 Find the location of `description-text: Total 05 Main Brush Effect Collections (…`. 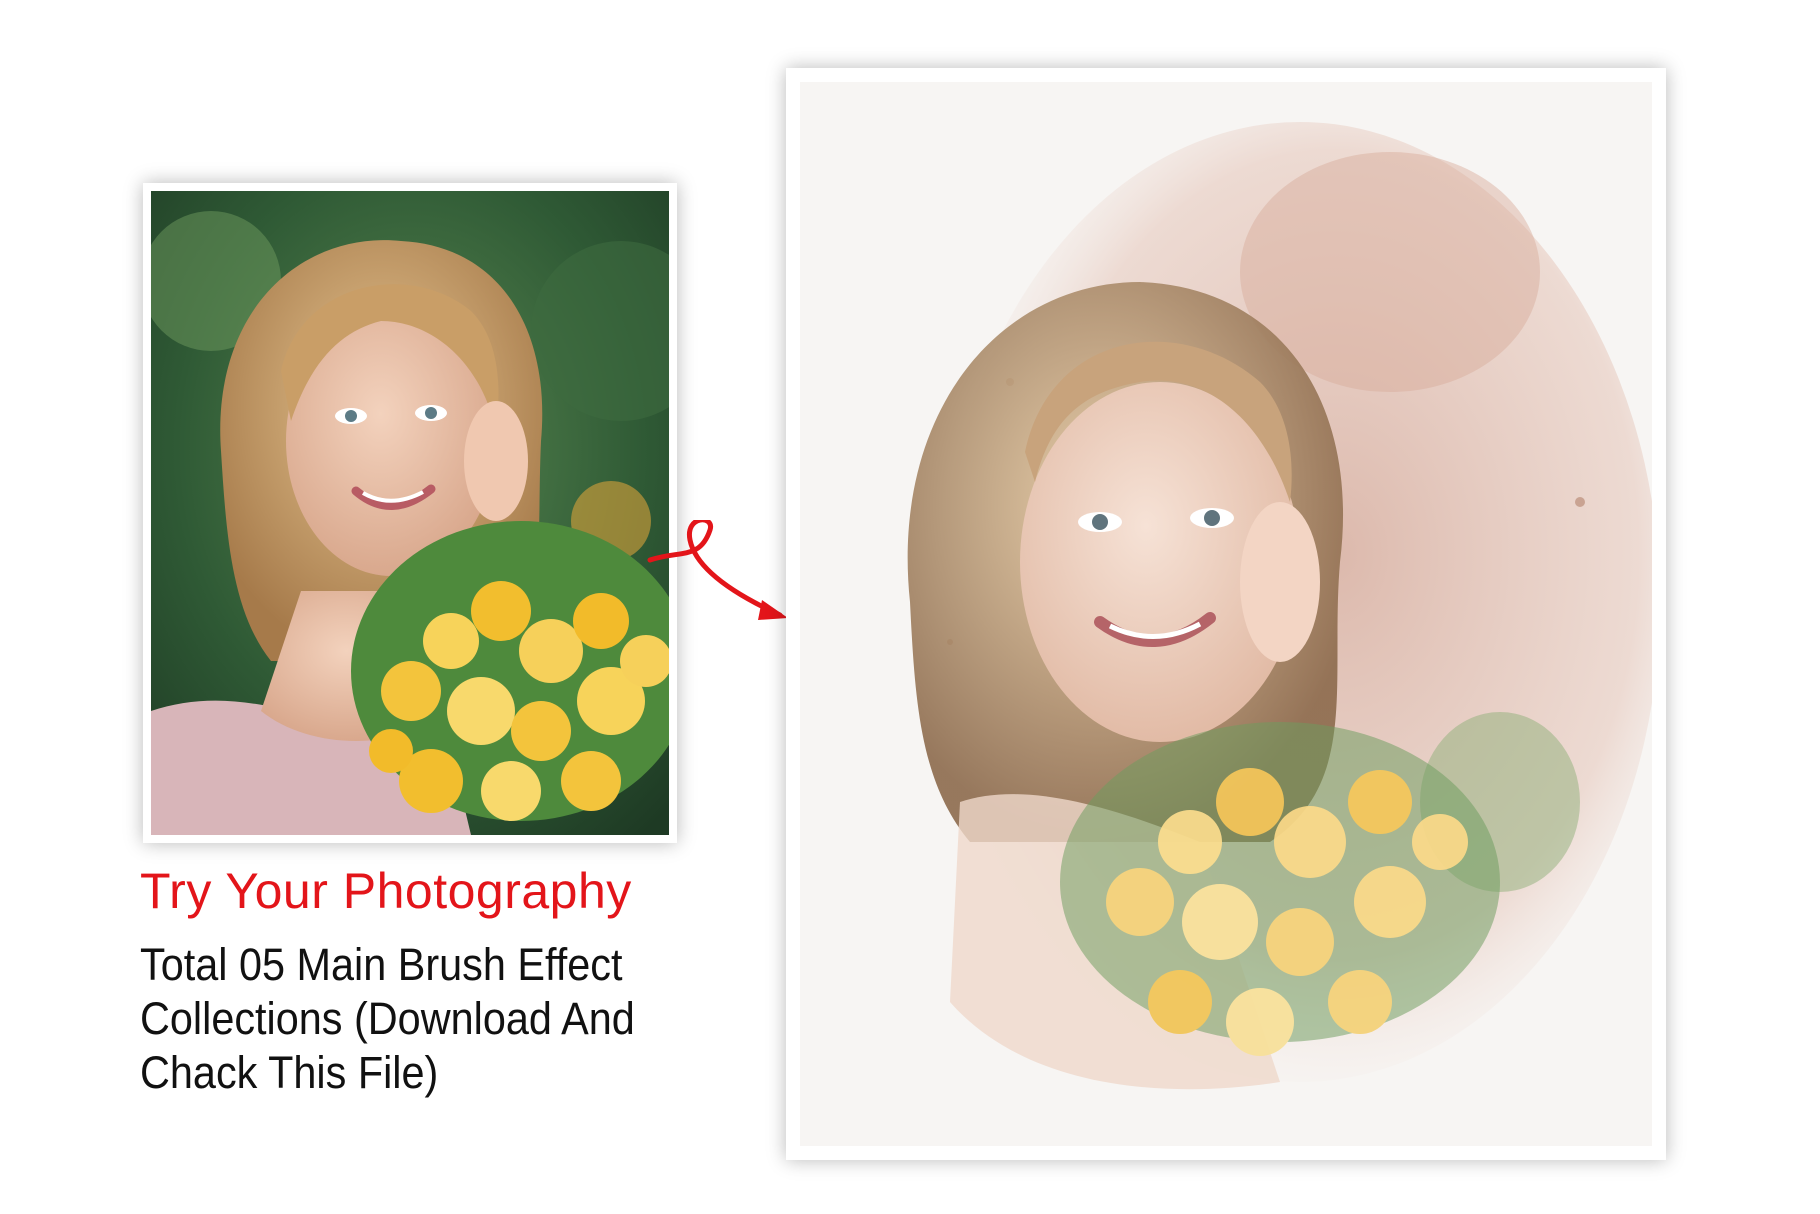

description-text: Total 05 Main Brush Effect Collections (… is located at coordinates (387, 1018).